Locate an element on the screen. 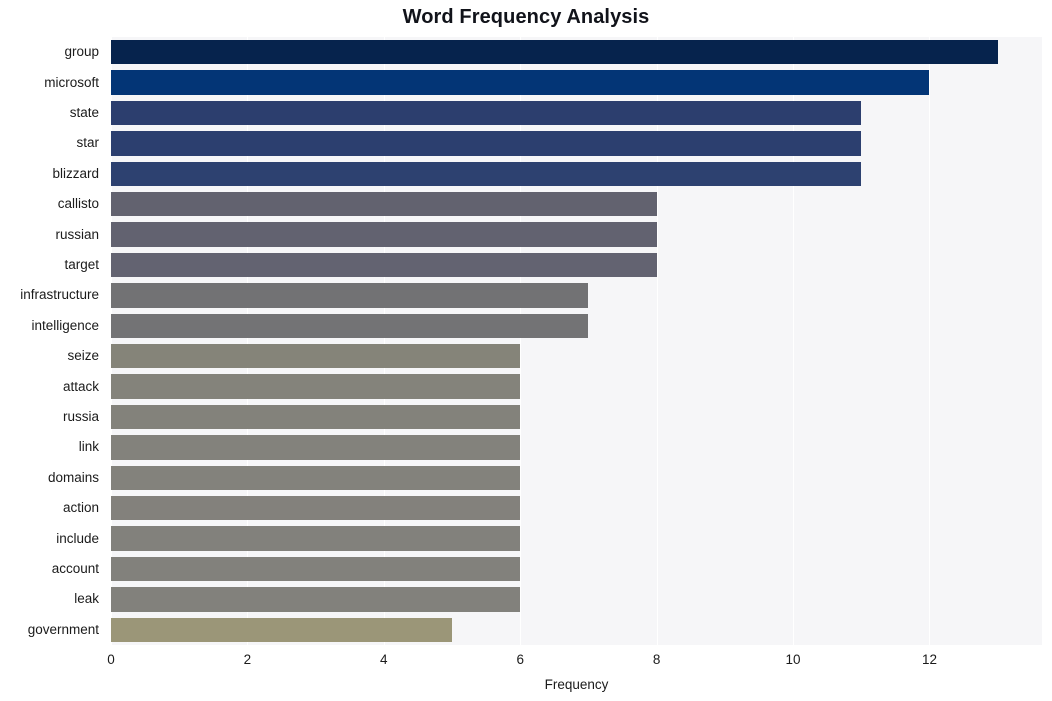 The image size is (1052, 701). x-tick-label-0: 0 is located at coordinates (111, 659).